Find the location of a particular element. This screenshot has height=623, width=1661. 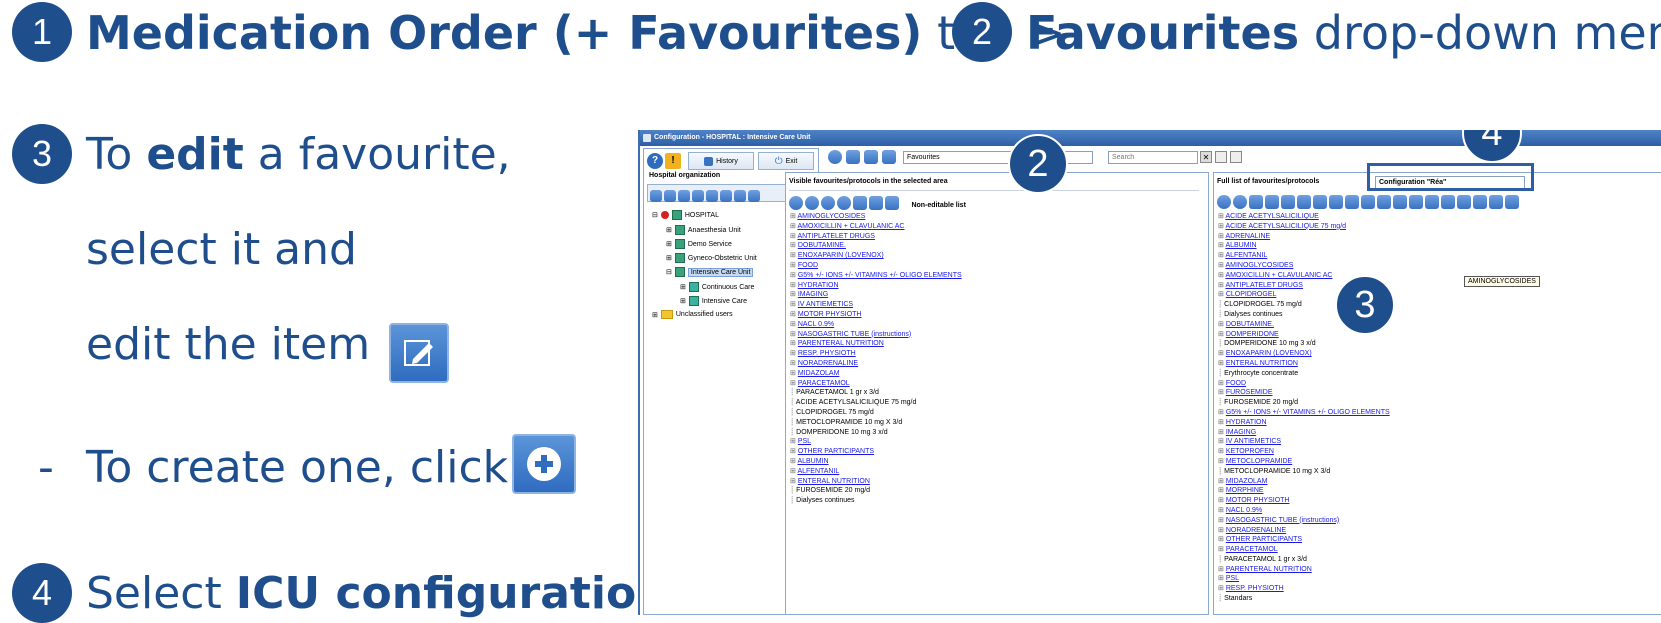

list-item: ⊞ MORPHINE is located at coordinates (1304, 491).